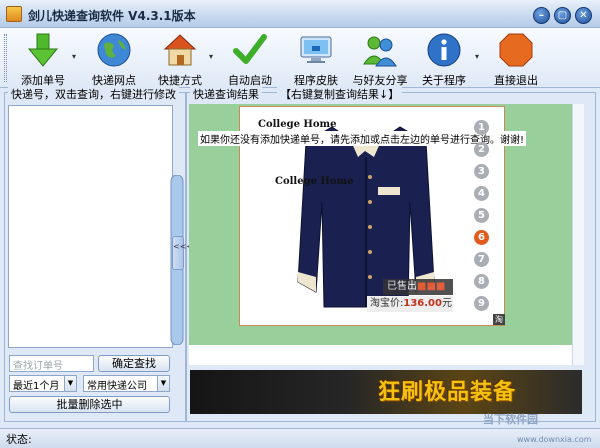 This screenshot has height=448, width=600. I want to click on sold-count-badge: 已售出■■■件, so click(418, 293).